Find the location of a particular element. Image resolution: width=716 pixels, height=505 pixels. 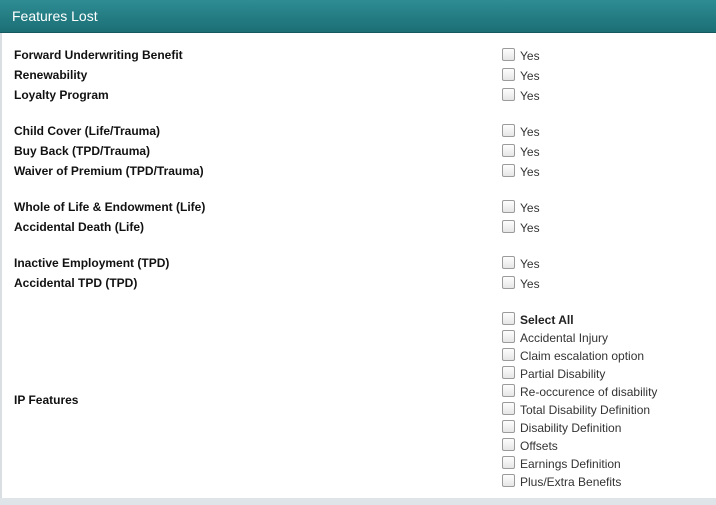

feature-label-inactive-employment: Inactive Employment (TPD) is located at coordinates (92, 263).